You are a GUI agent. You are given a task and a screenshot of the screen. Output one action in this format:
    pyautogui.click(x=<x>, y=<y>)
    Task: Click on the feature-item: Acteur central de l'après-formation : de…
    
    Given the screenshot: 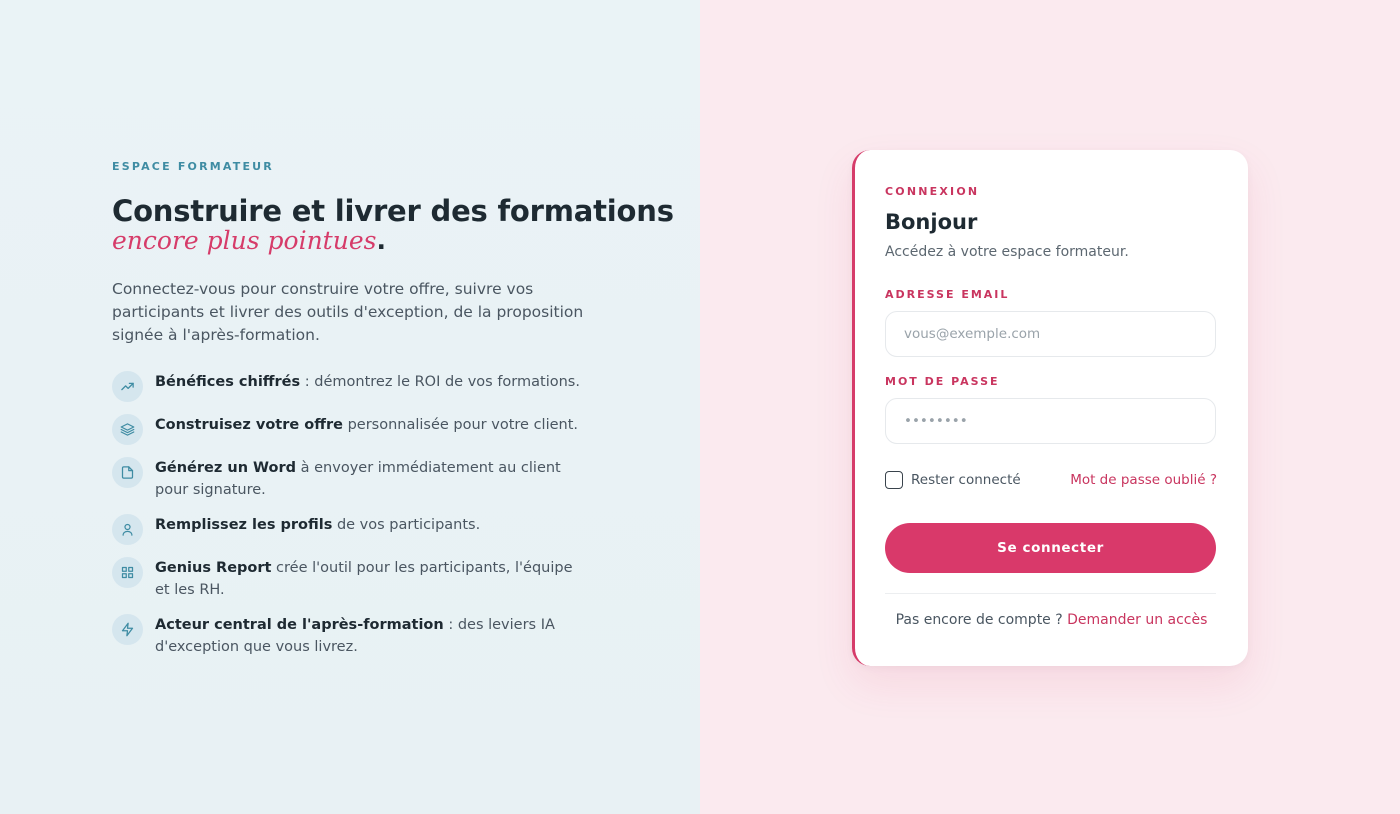 What is the action you would take?
    pyautogui.click(x=347, y=641)
    